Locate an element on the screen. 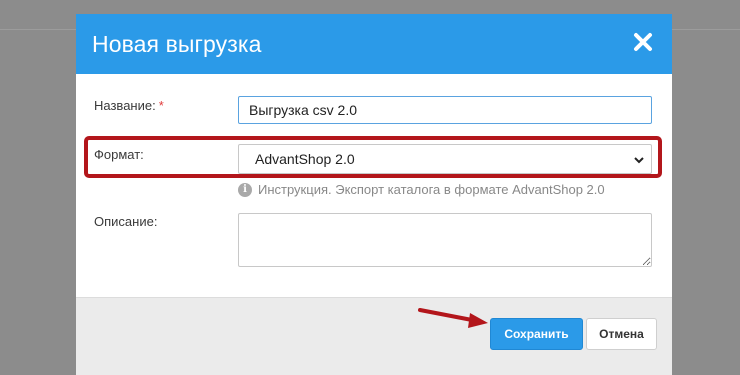 This screenshot has width=740, height=375. info-icon: i is located at coordinates (245, 189).